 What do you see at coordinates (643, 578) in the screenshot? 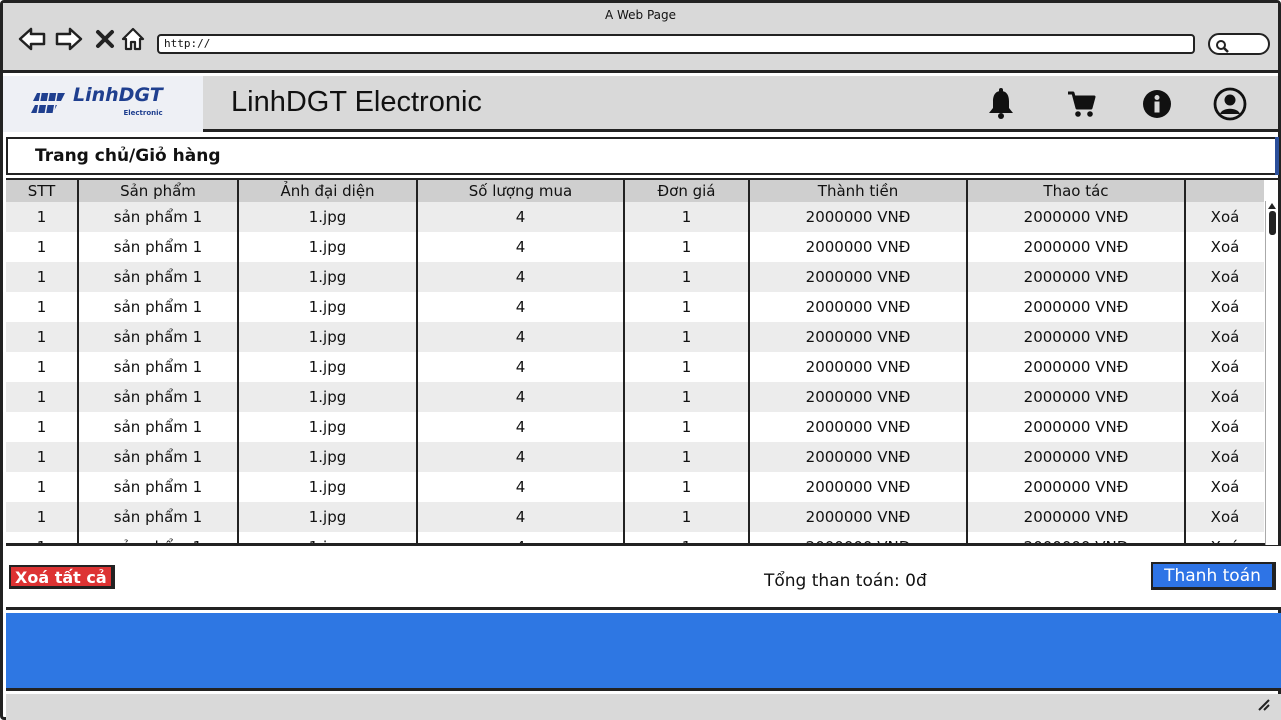
I see `cart-actions-bar: Xoá tất cả Tổng than toán: 0đ Thanh toán` at bounding box center [643, 578].